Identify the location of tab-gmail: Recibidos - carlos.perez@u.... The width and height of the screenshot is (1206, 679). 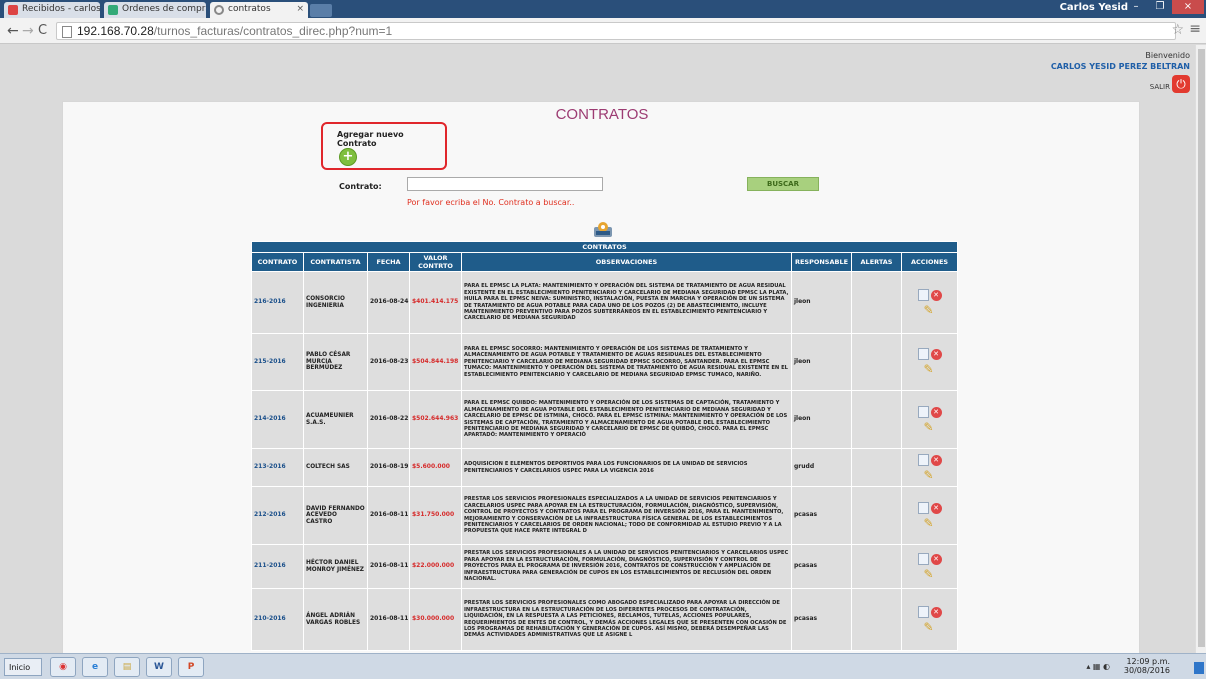
(52, 10).